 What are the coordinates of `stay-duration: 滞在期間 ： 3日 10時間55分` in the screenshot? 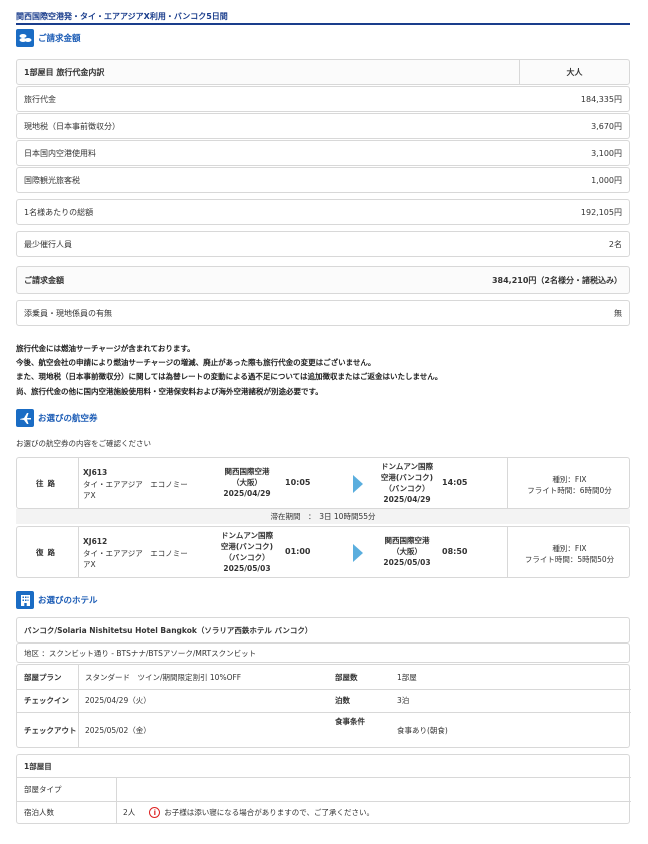 It's located at (323, 516).